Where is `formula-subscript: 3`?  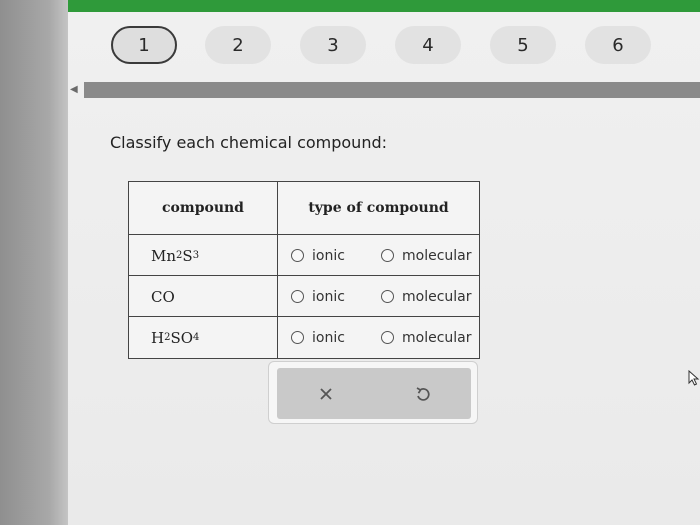
formula-subscript: 3 is located at coordinates (196, 255).